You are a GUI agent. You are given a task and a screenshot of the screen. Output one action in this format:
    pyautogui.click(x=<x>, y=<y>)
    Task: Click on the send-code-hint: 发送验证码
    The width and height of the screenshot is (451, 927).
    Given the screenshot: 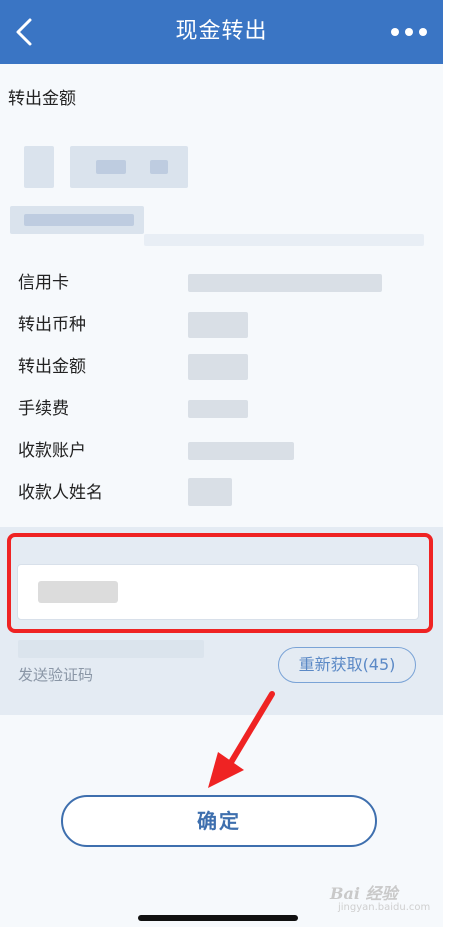 What is the action you would take?
    pyautogui.click(x=56, y=675)
    